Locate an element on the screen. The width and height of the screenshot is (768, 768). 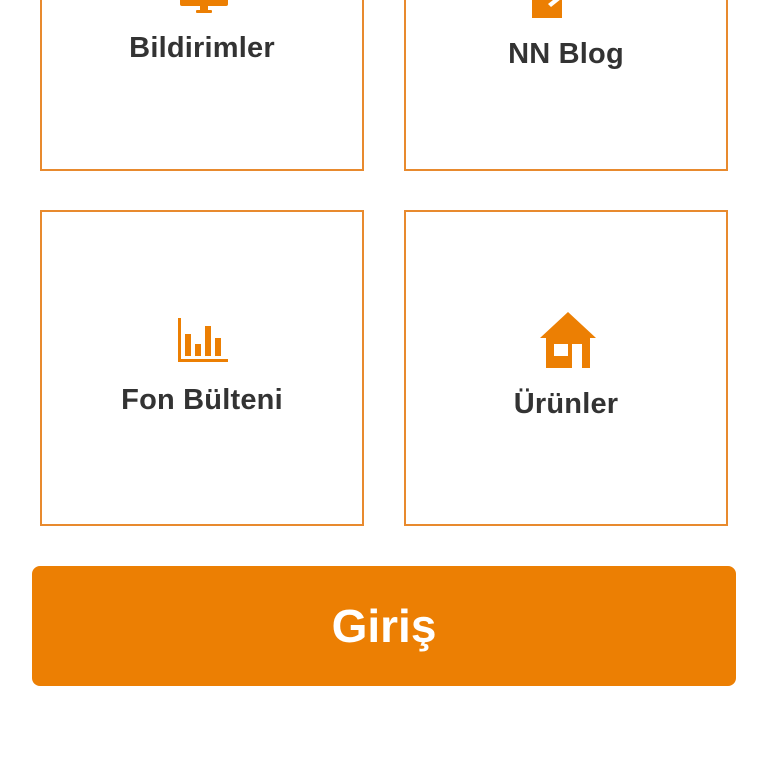
tile-label-bildirimler: Bildirimler is located at coordinates (202, 48).